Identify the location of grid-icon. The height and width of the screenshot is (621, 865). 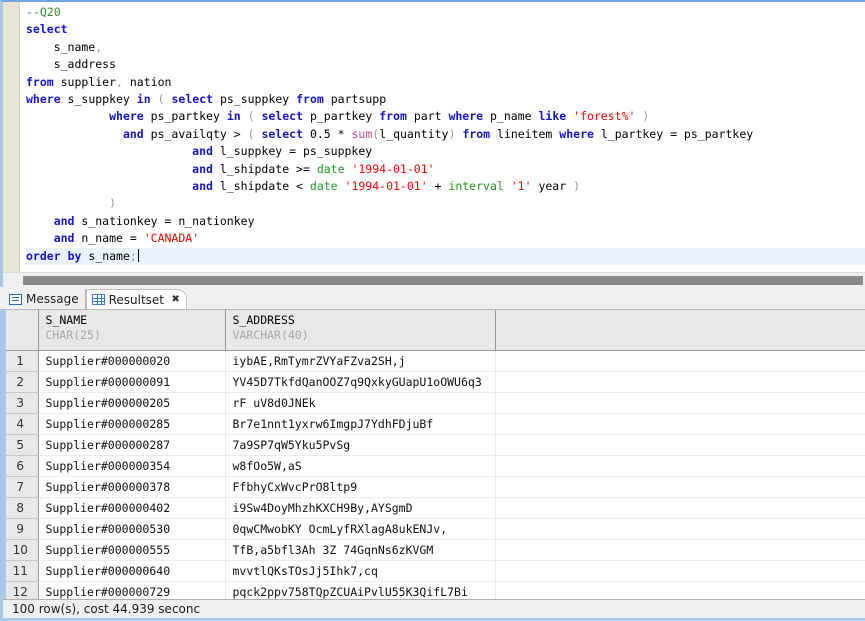
(98, 299).